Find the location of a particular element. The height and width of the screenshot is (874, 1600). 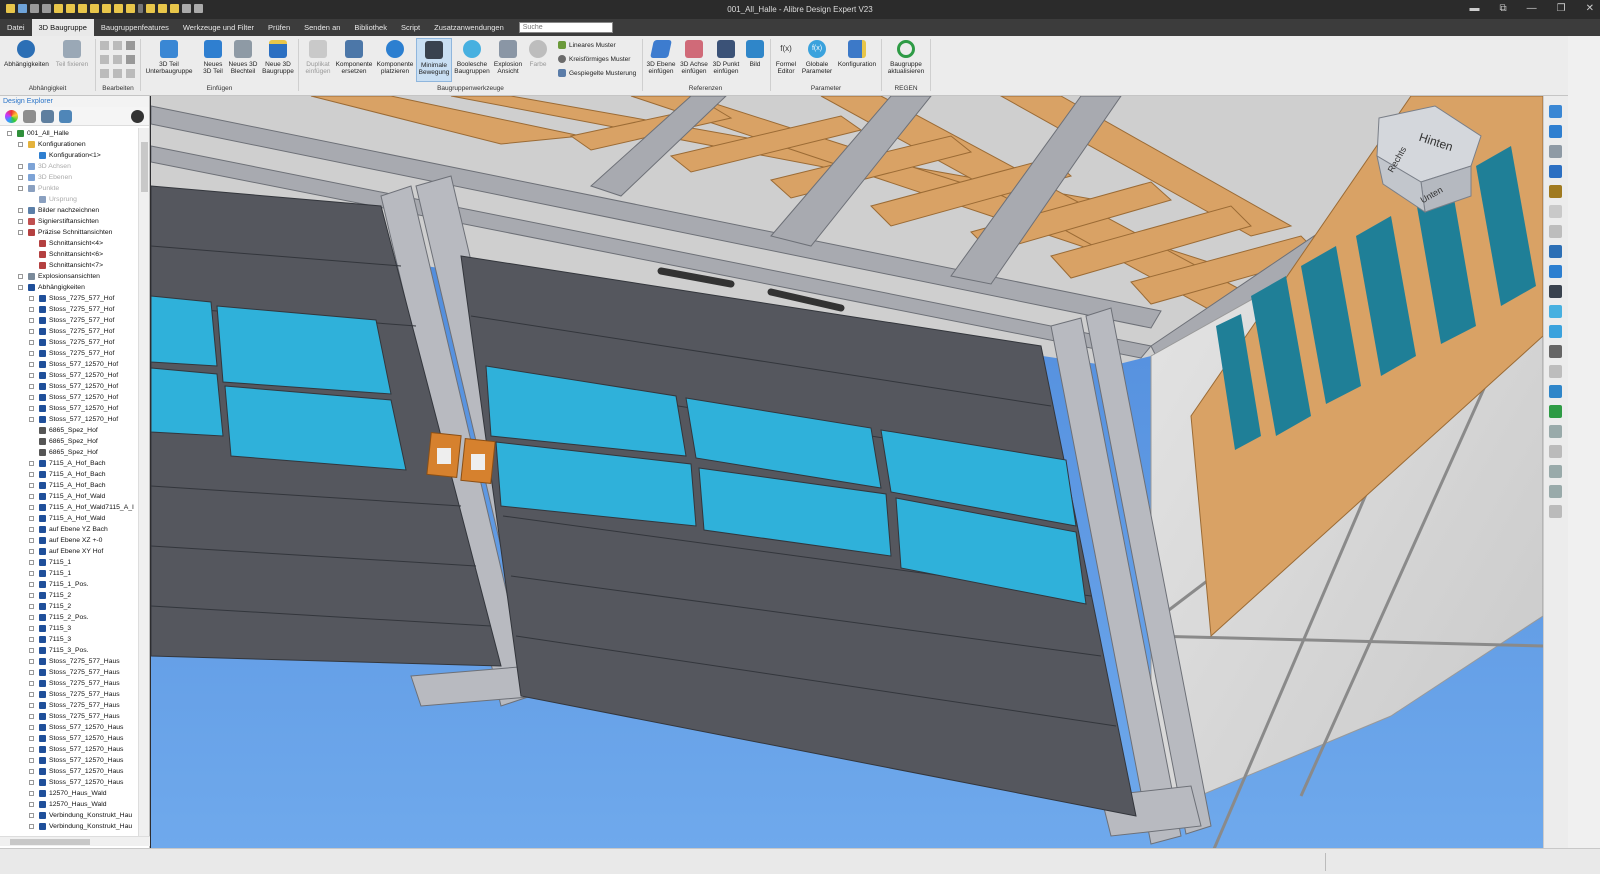

menu-pruefen: Prüfen is located at coordinates (279, 27).